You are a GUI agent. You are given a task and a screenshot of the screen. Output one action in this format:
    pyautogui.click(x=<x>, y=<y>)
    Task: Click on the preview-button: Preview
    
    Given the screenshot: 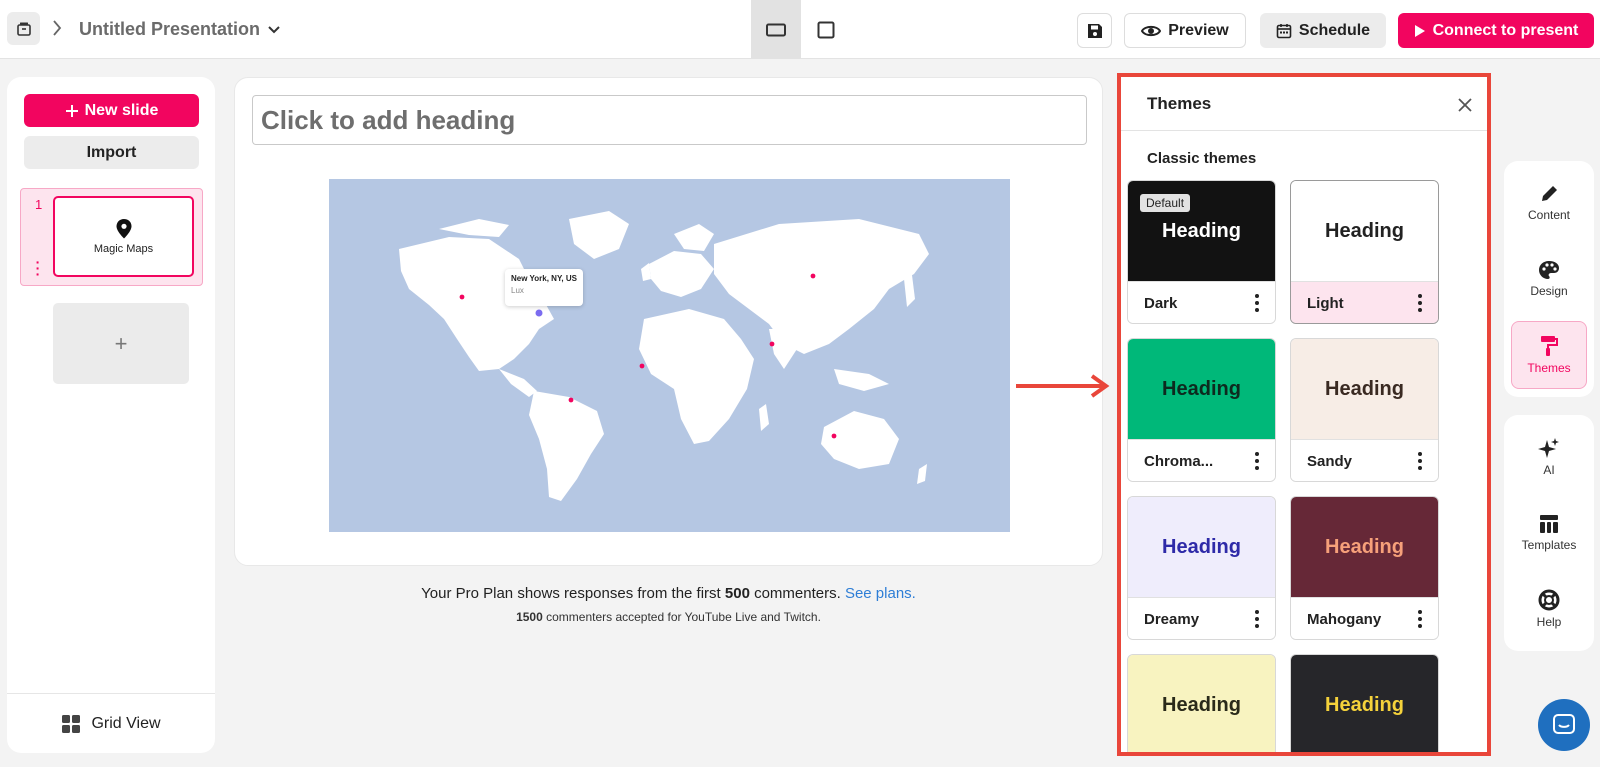 What is the action you would take?
    pyautogui.click(x=1185, y=30)
    